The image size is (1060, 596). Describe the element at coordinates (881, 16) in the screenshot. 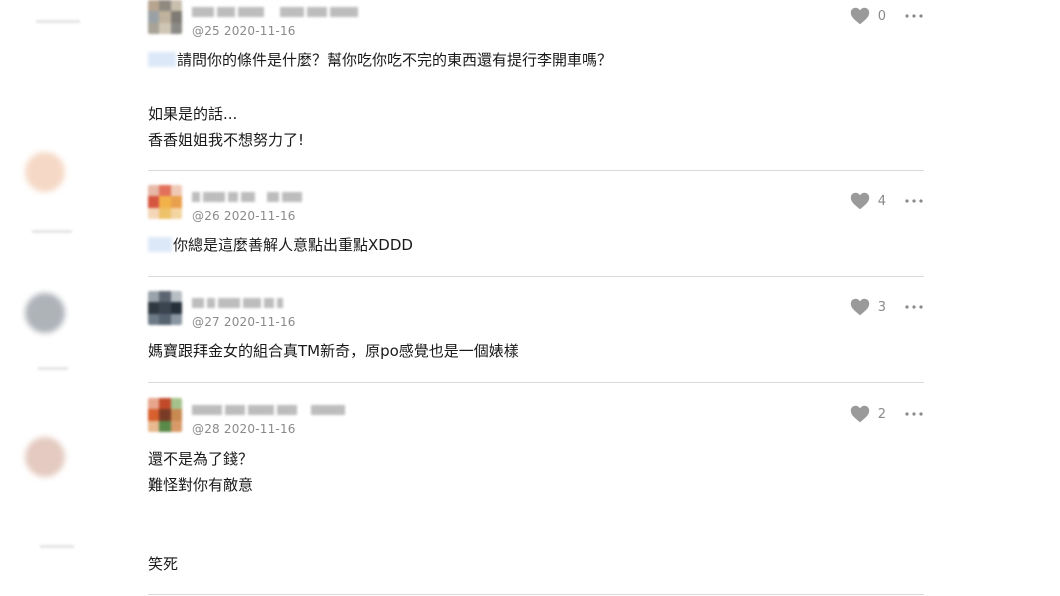

I see `like-count: 0` at that location.